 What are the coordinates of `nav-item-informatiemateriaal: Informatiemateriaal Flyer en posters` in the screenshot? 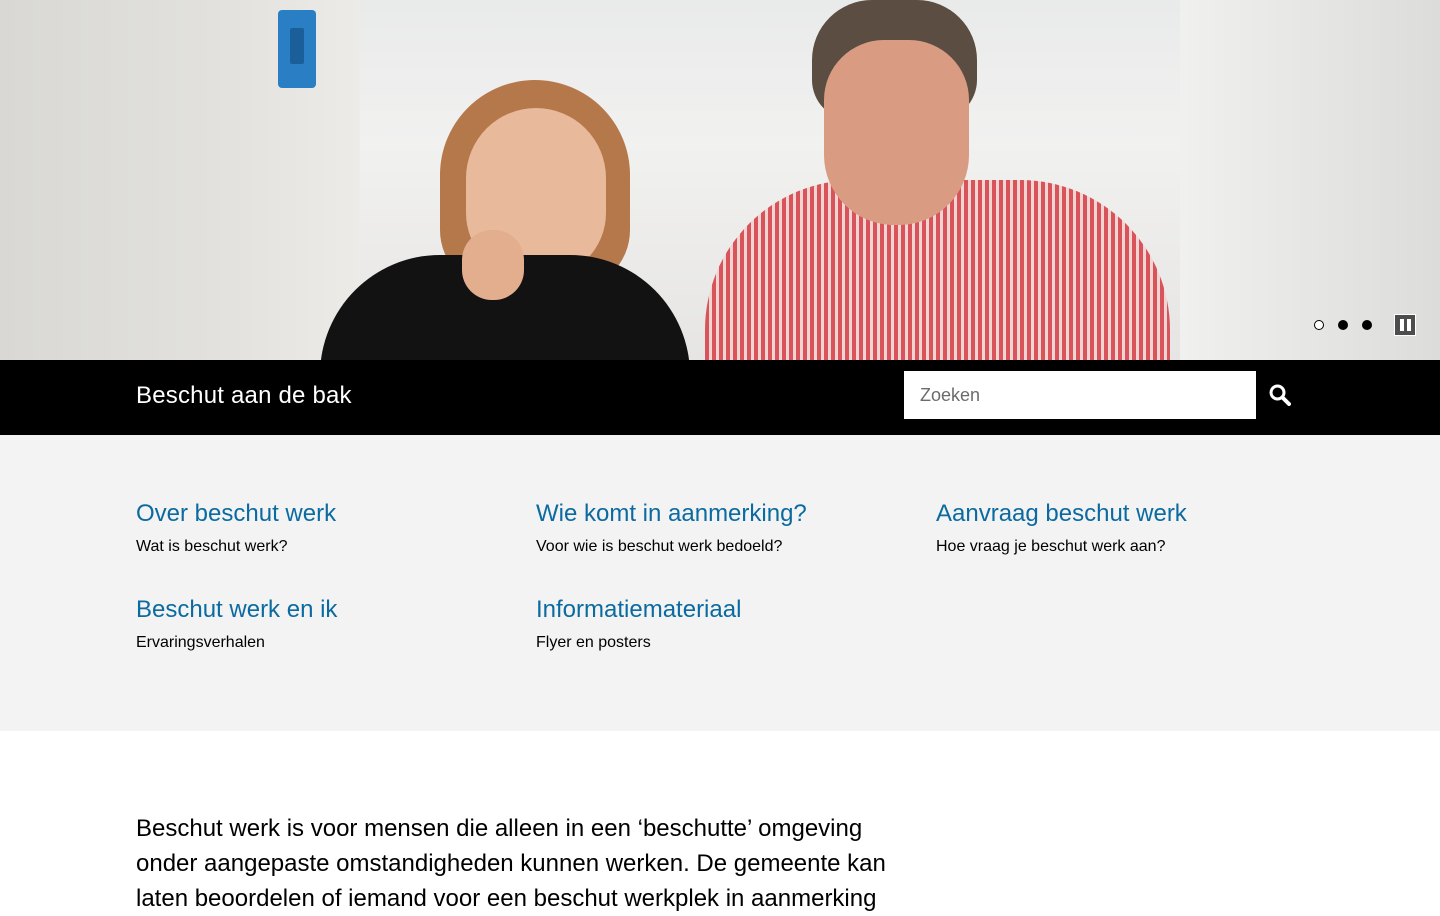 It's located at (726, 624).